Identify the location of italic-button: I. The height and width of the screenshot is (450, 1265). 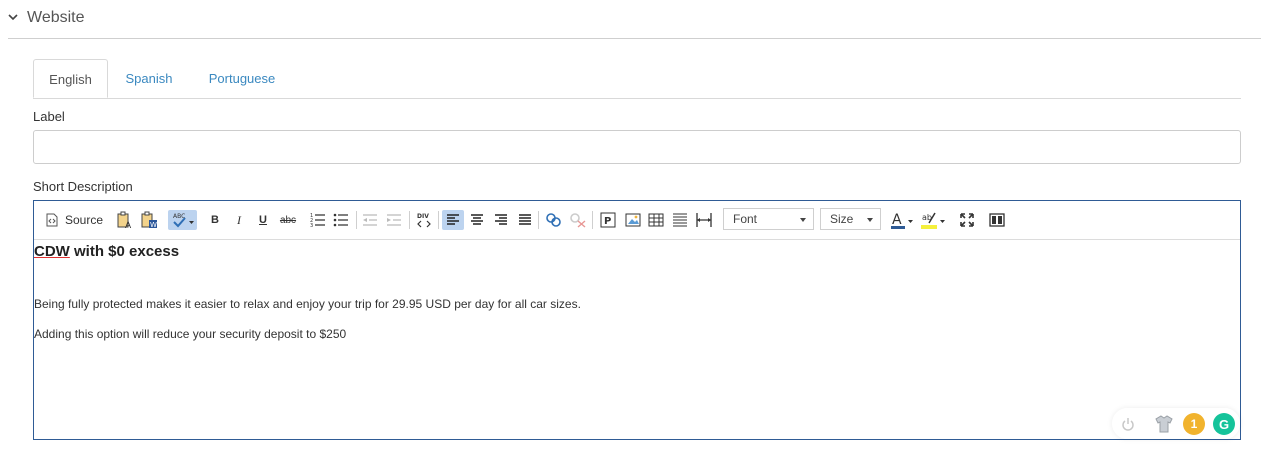
(239, 220).